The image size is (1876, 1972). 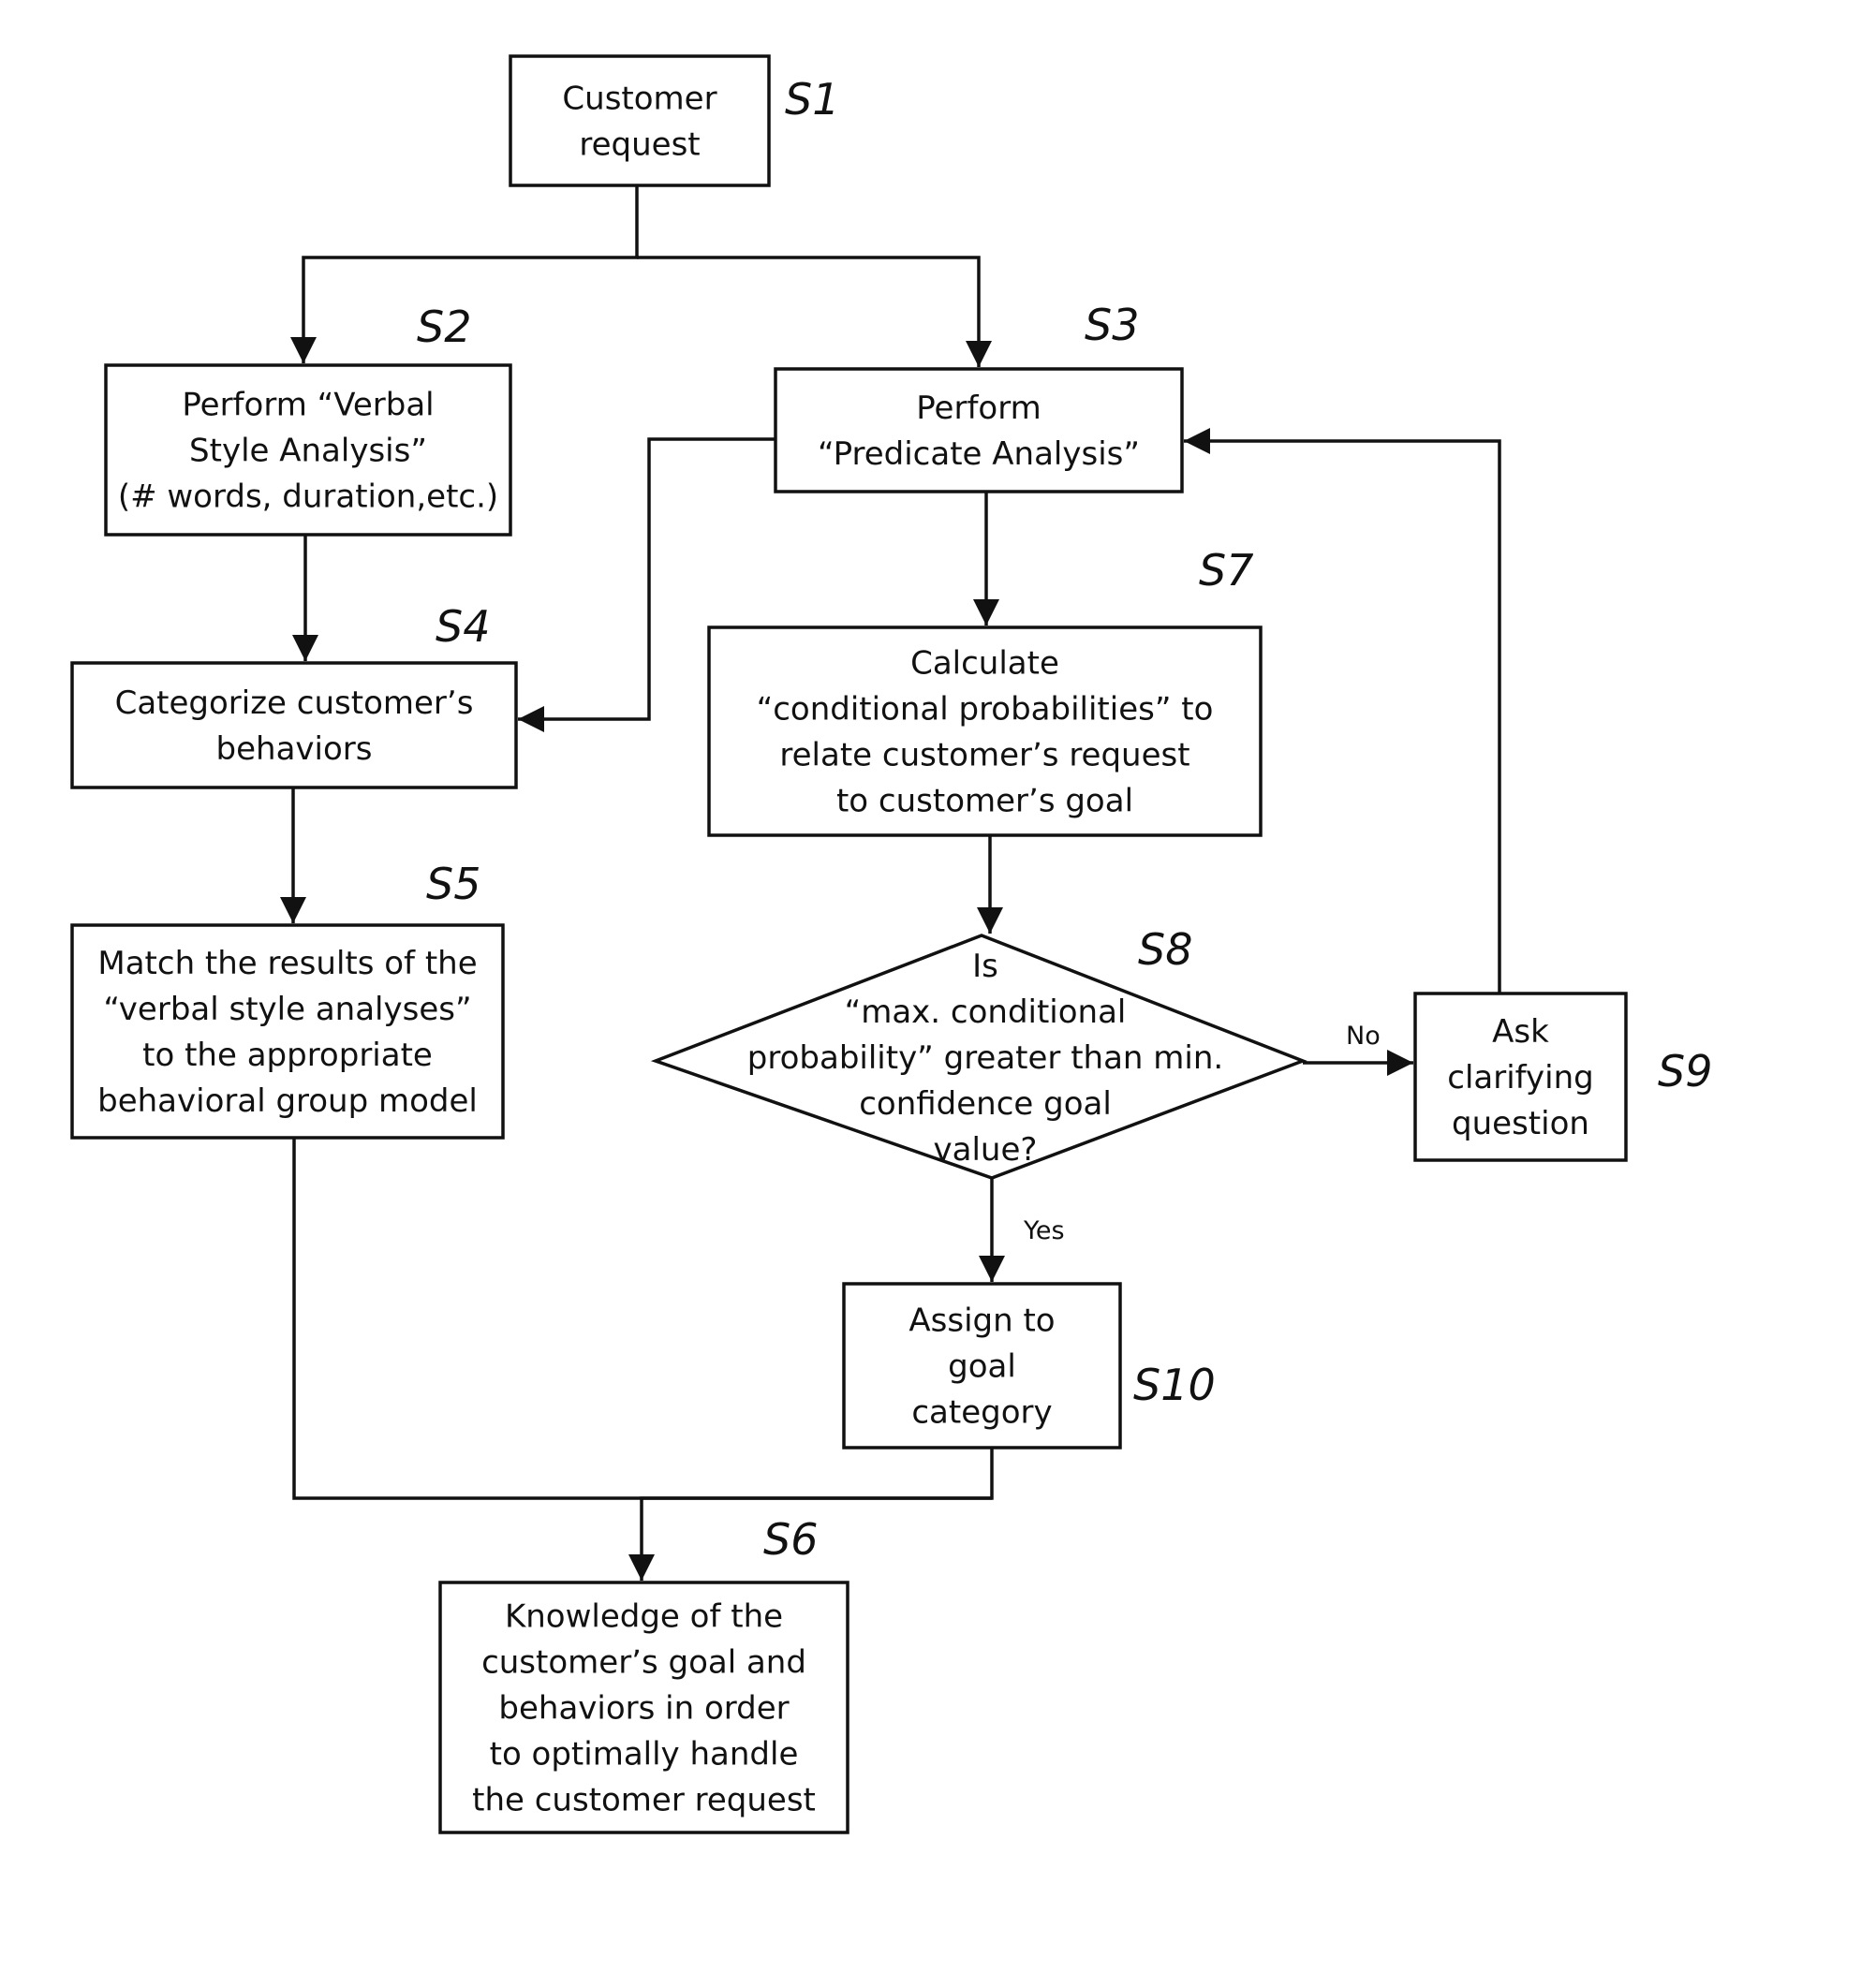 I want to click on edge-s7-s8, so click(x=990, y=885).